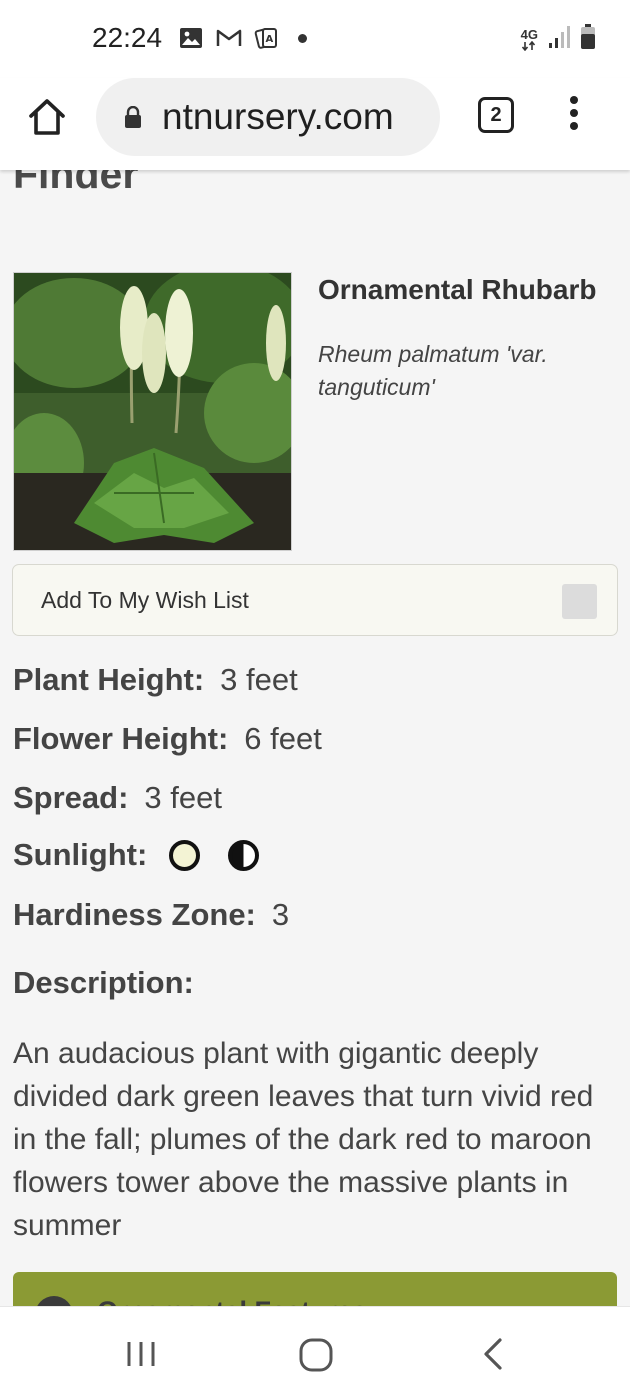  What do you see at coordinates (71, 797) in the screenshot?
I see `spread-label: Spread:` at bounding box center [71, 797].